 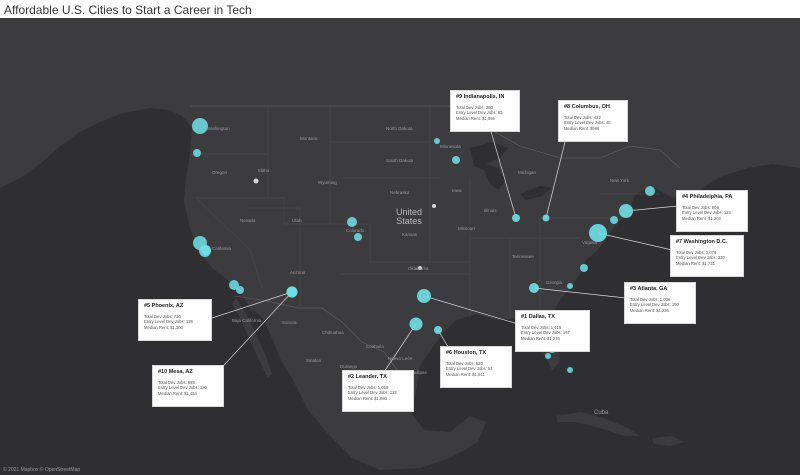 What do you see at coordinates (164, 306) in the screenshot?
I see `callout-title: #5 Phoenix, AZ` at bounding box center [164, 306].